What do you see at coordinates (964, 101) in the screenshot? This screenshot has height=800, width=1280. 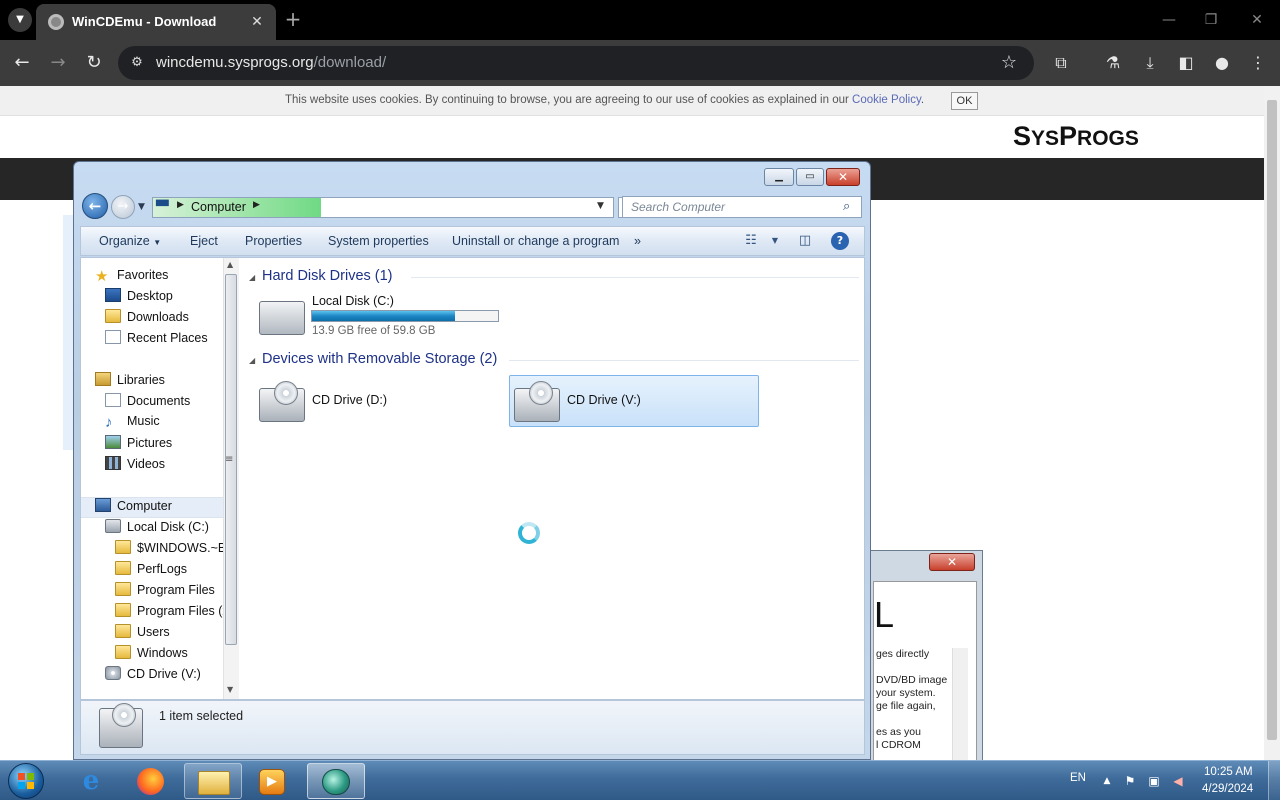 I see `cookie-ok-button: OK` at bounding box center [964, 101].